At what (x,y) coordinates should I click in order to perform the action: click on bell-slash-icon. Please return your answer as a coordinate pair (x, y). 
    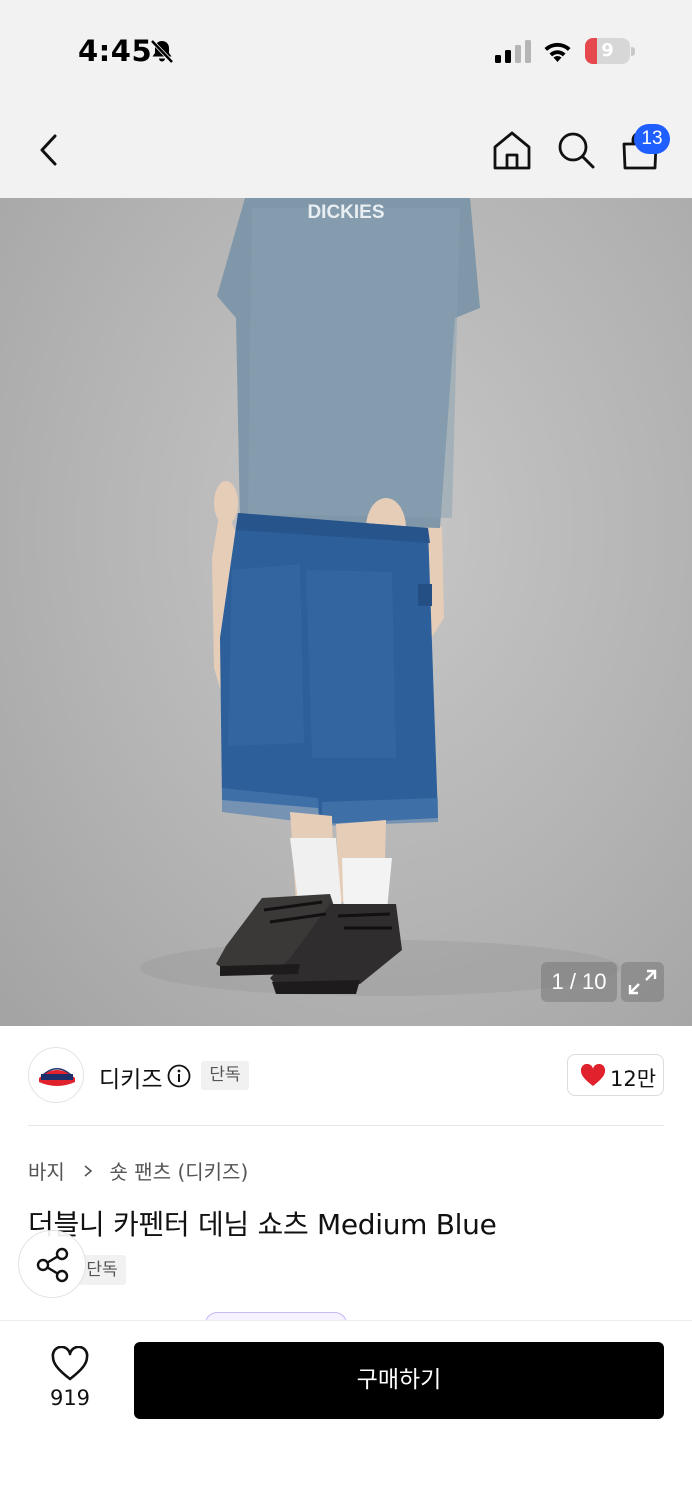
    Looking at the image, I should click on (162, 51).